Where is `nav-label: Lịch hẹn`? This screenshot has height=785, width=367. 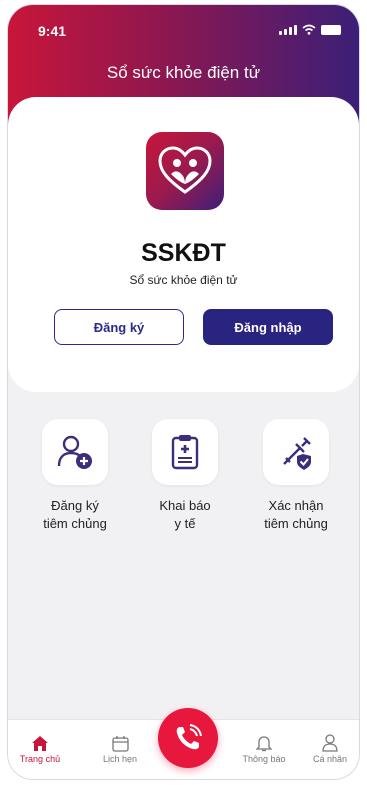 nav-label: Lịch hẹn is located at coordinates (120, 759).